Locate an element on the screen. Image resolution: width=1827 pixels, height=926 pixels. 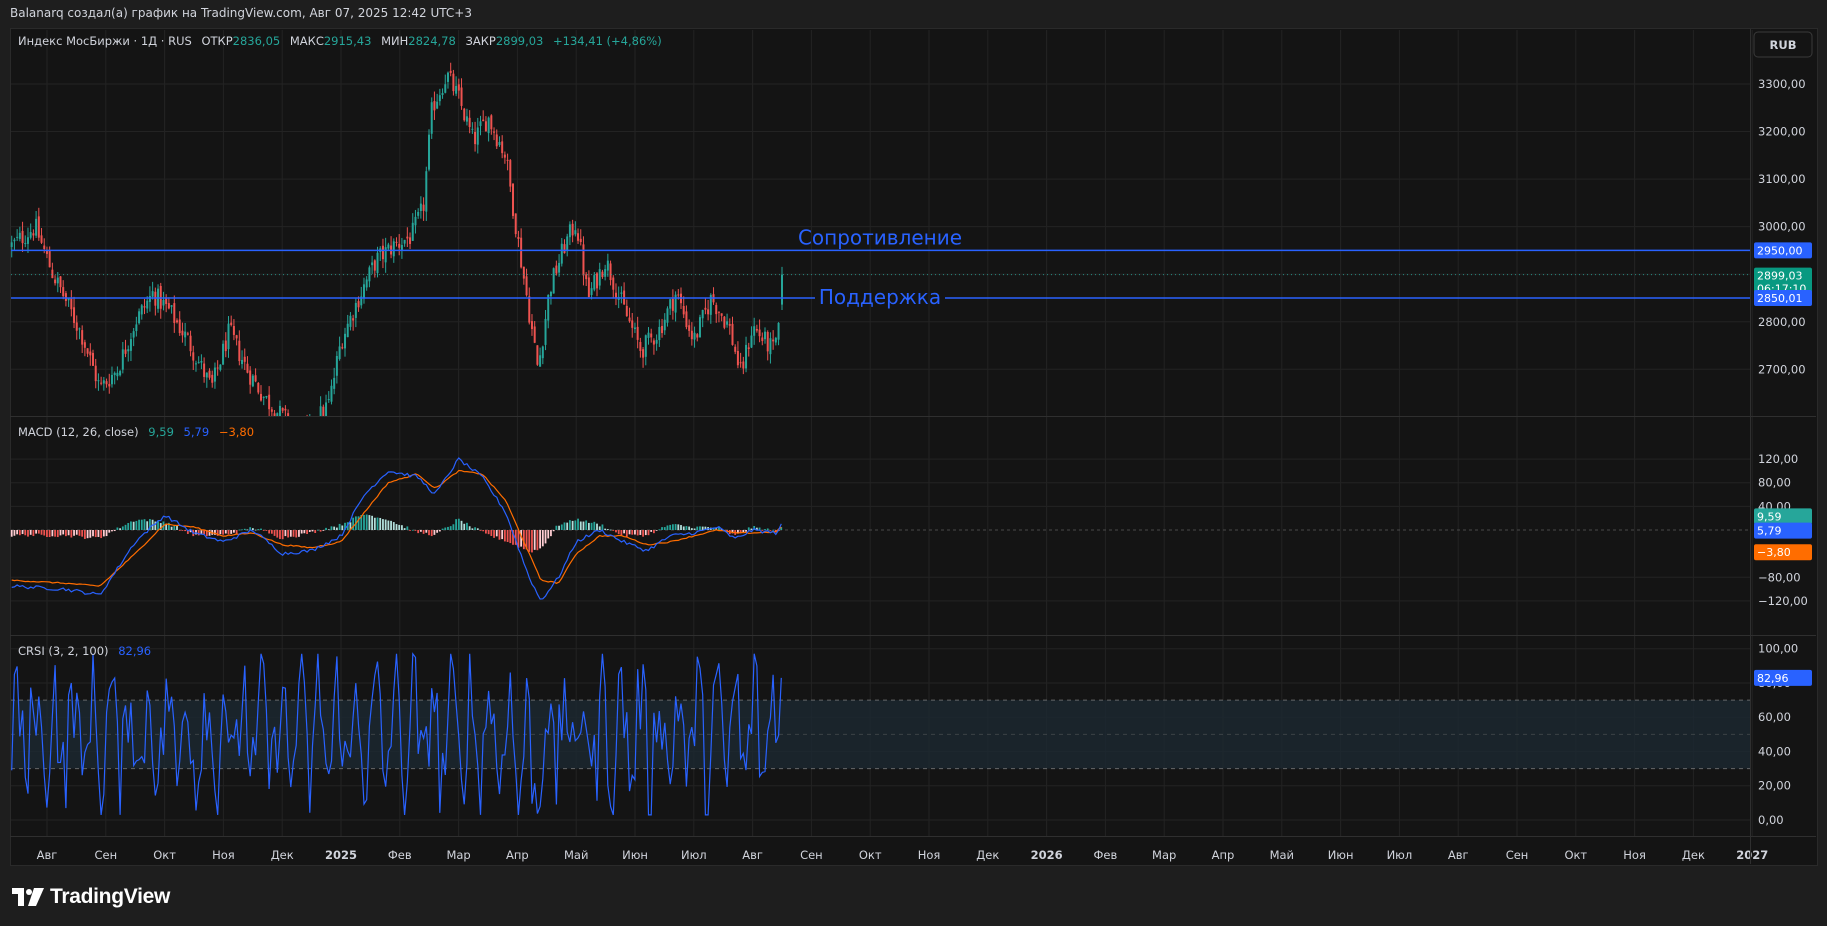
high-label: МАКС is located at coordinates (307, 41).